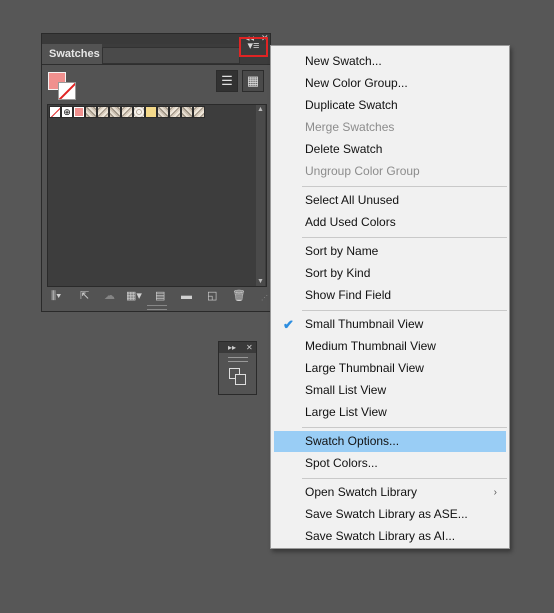 The width and height of the screenshot is (554, 613). Describe the element at coordinates (171, 55) in the screenshot. I see `tab-bar-space` at that location.